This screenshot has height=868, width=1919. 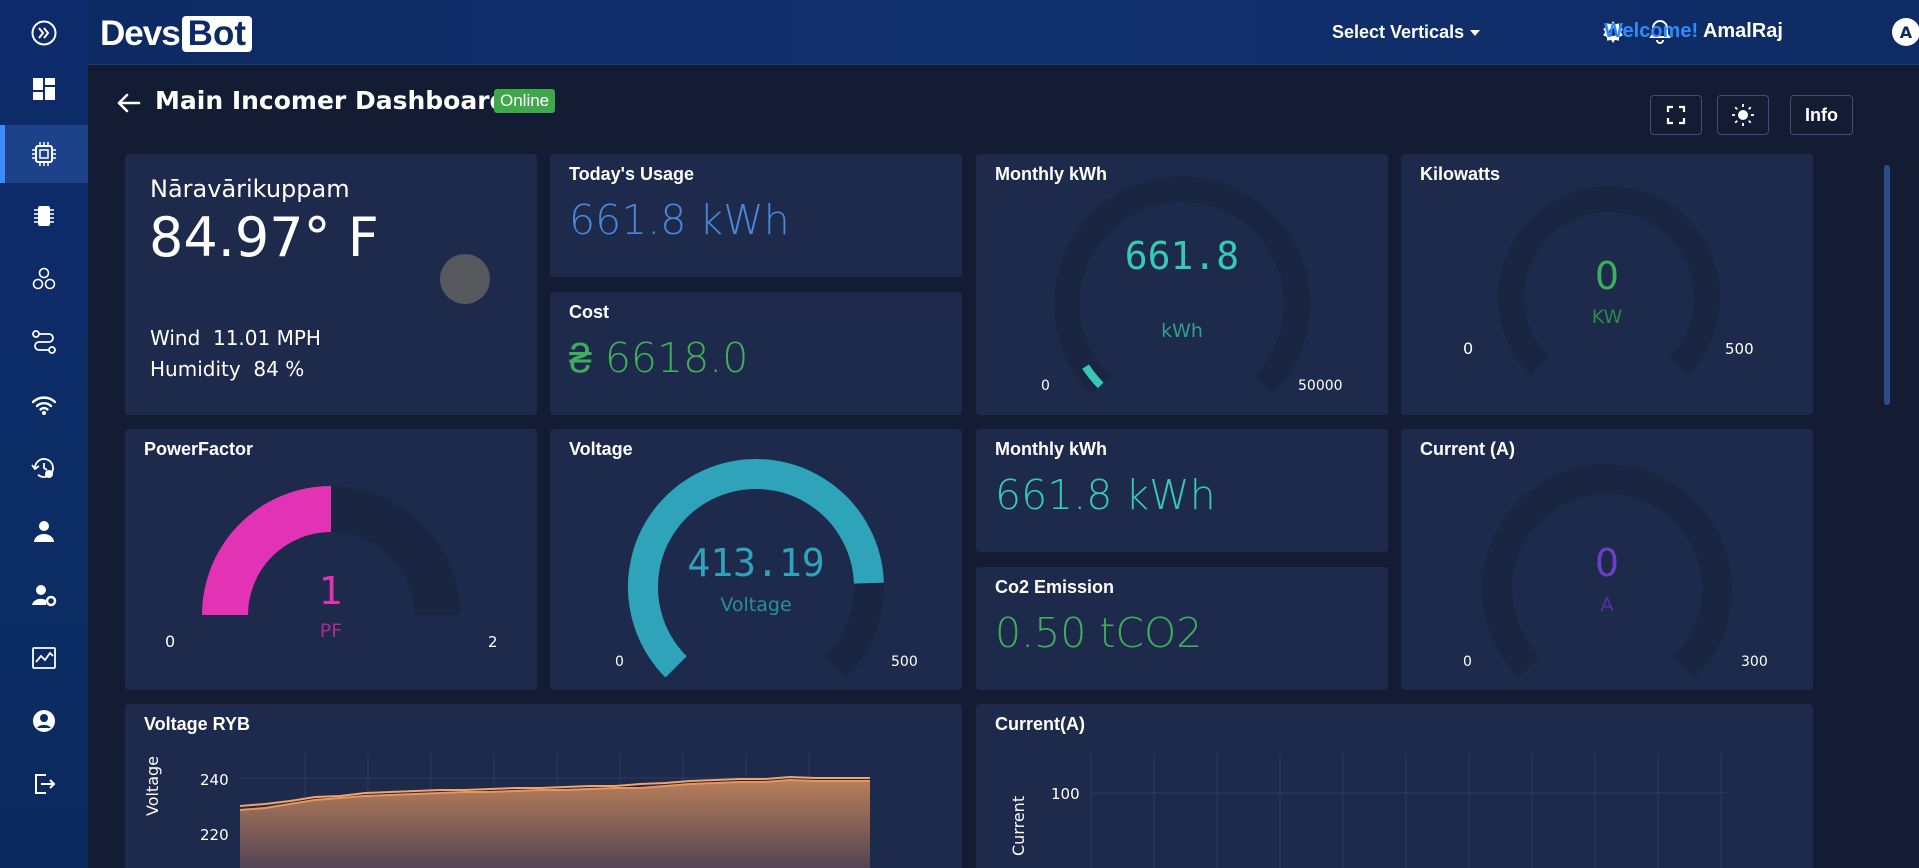 What do you see at coordinates (1754, 662) in the screenshot?
I see `current-gauge-max: 300` at bounding box center [1754, 662].